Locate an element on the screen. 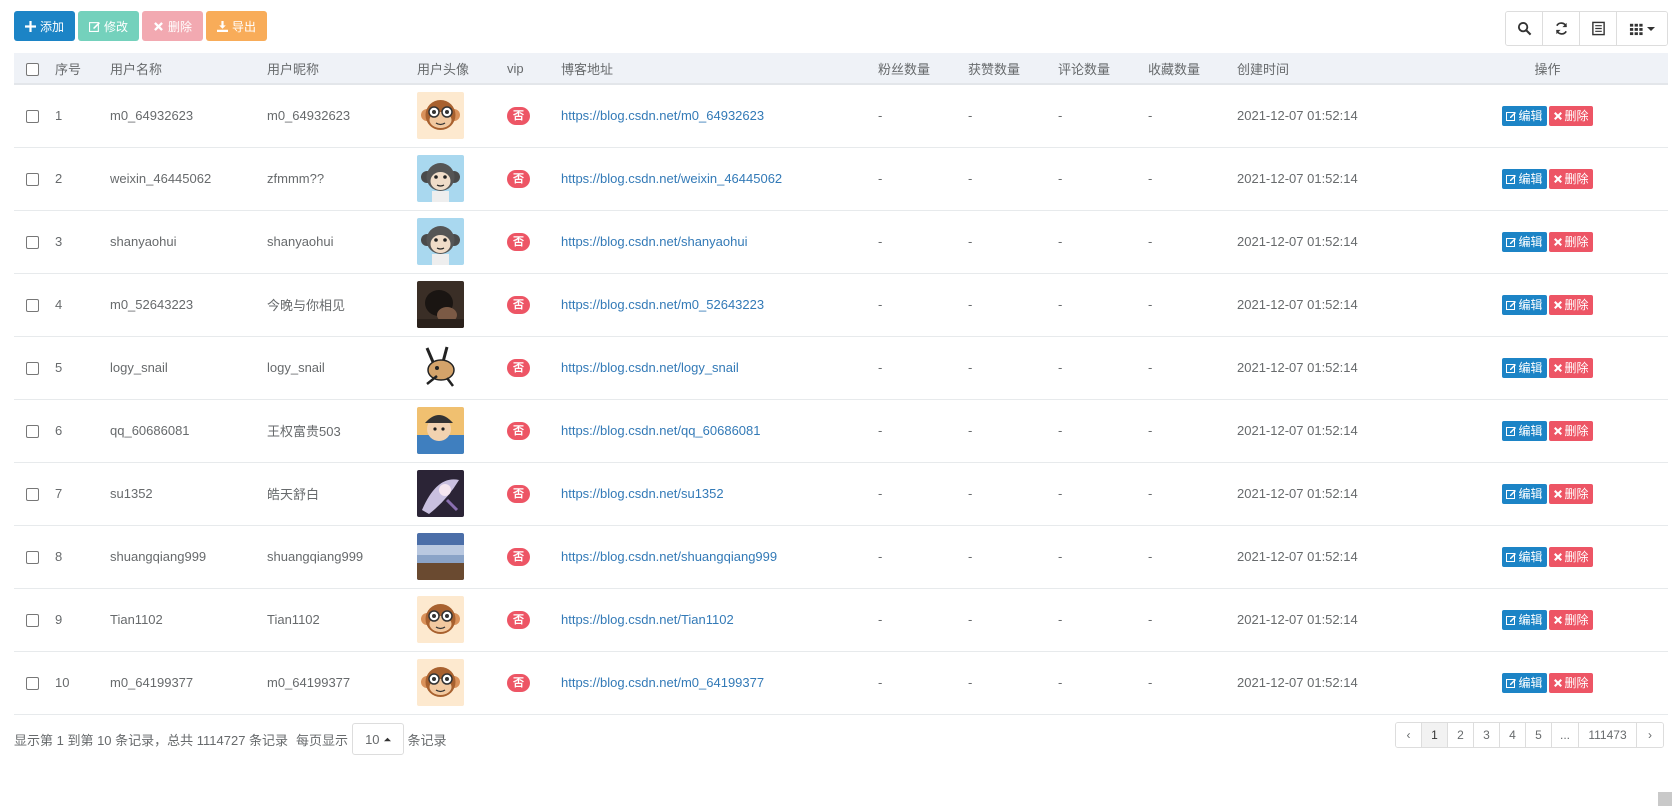 The height and width of the screenshot is (806, 1672). add-button: 添加 is located at coordinates (45, 26).